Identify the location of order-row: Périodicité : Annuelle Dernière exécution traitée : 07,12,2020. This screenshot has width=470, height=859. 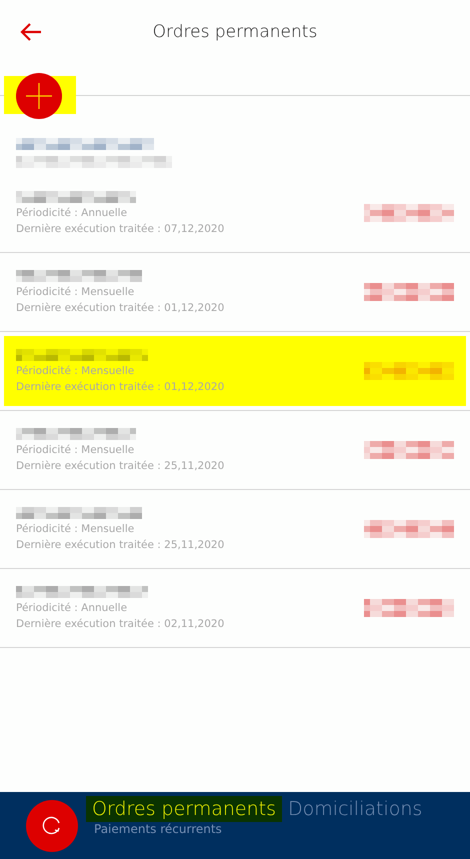
(235, 213).